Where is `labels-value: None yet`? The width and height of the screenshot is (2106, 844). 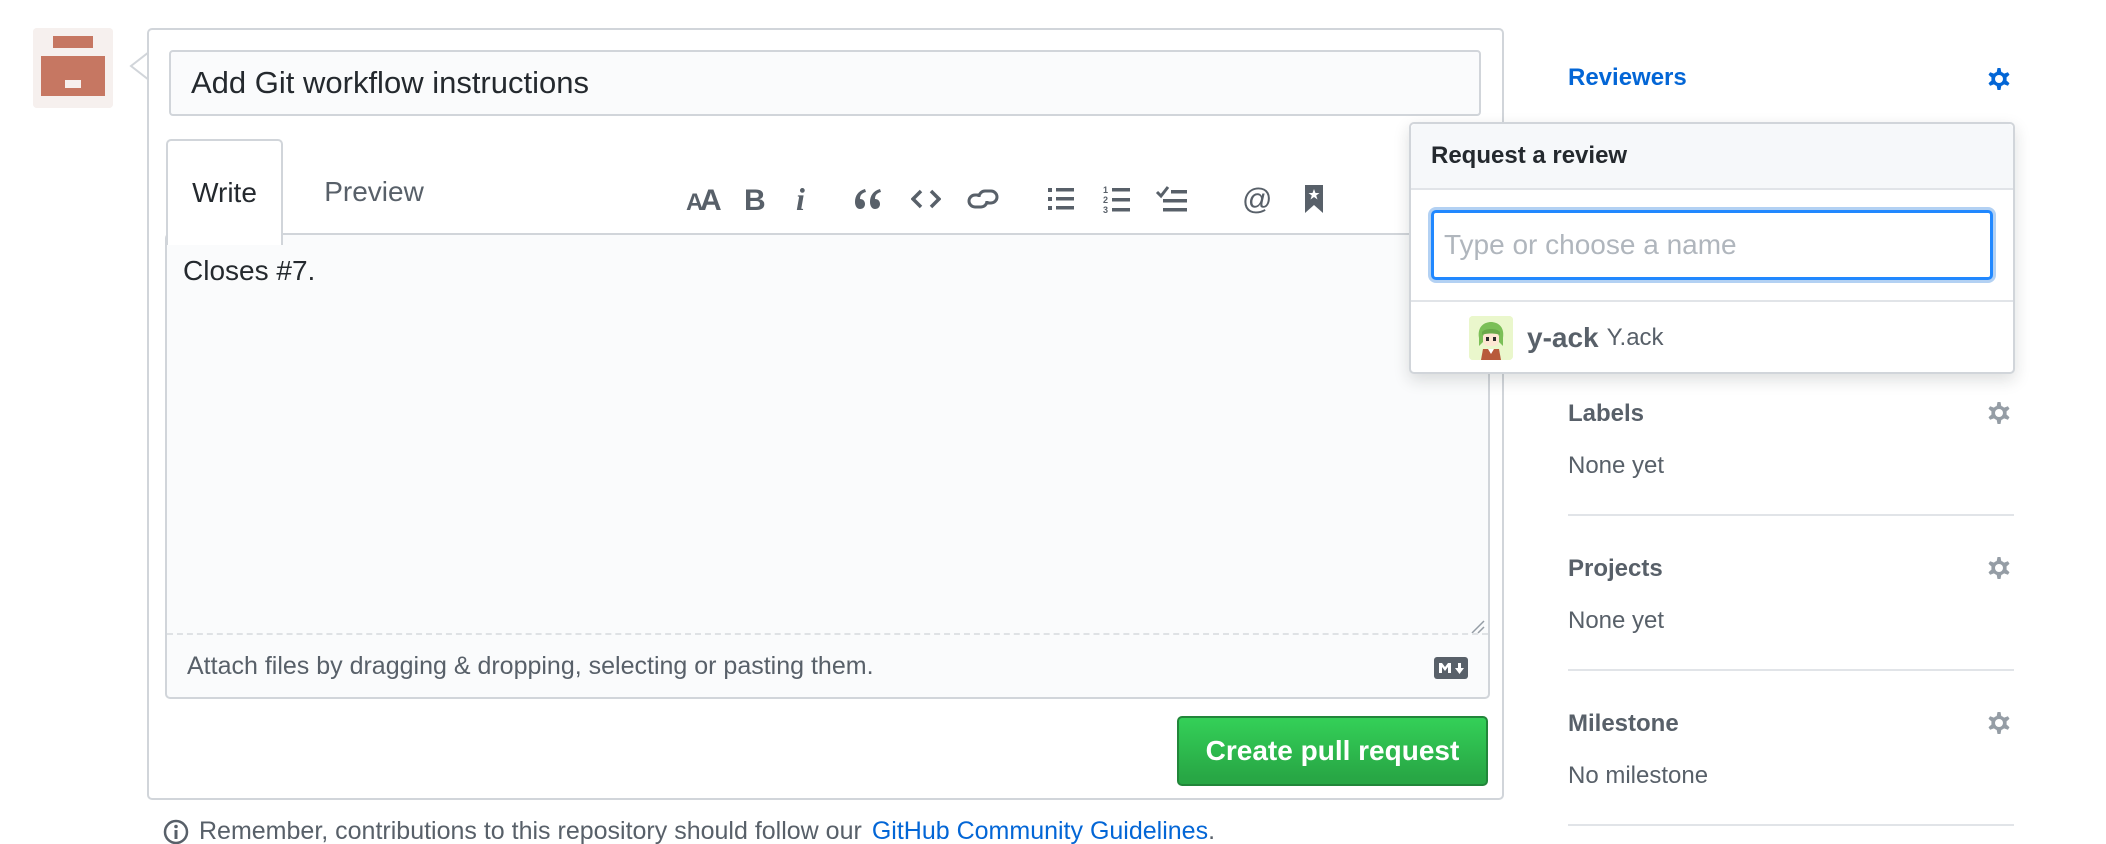
labels-value: None yet is located at coordinates (1616, 465).